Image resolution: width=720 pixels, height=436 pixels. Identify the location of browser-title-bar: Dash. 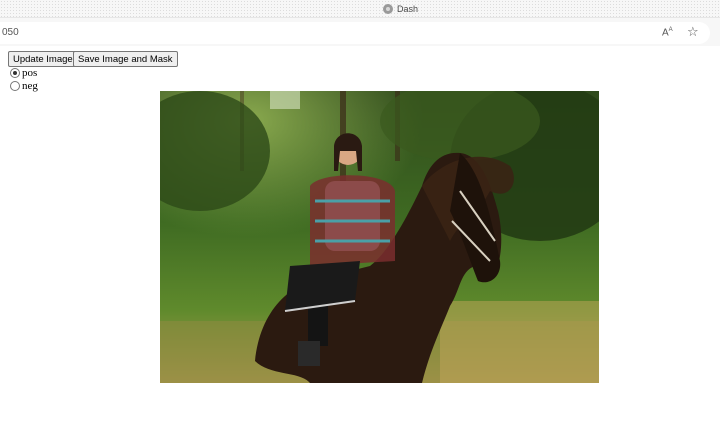
(360, 9).